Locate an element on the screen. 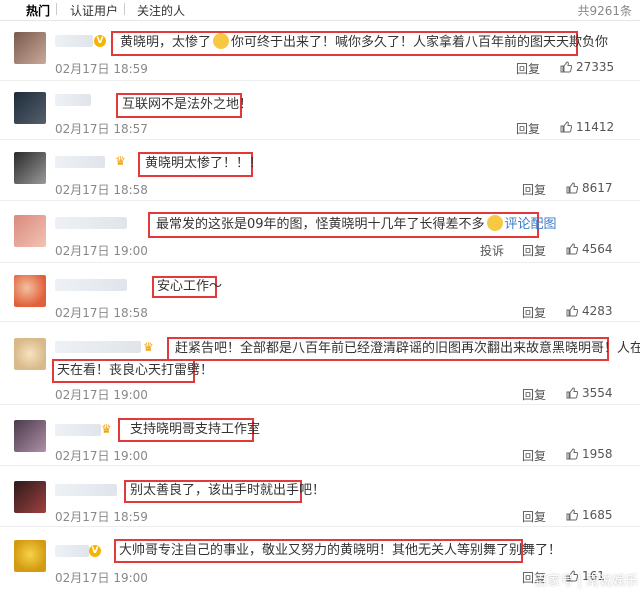 The width and height of the screenshot is (640, 593). comment-text: 别太善良了，该出手时就出手吧！ is located at coordinates (228, 490).